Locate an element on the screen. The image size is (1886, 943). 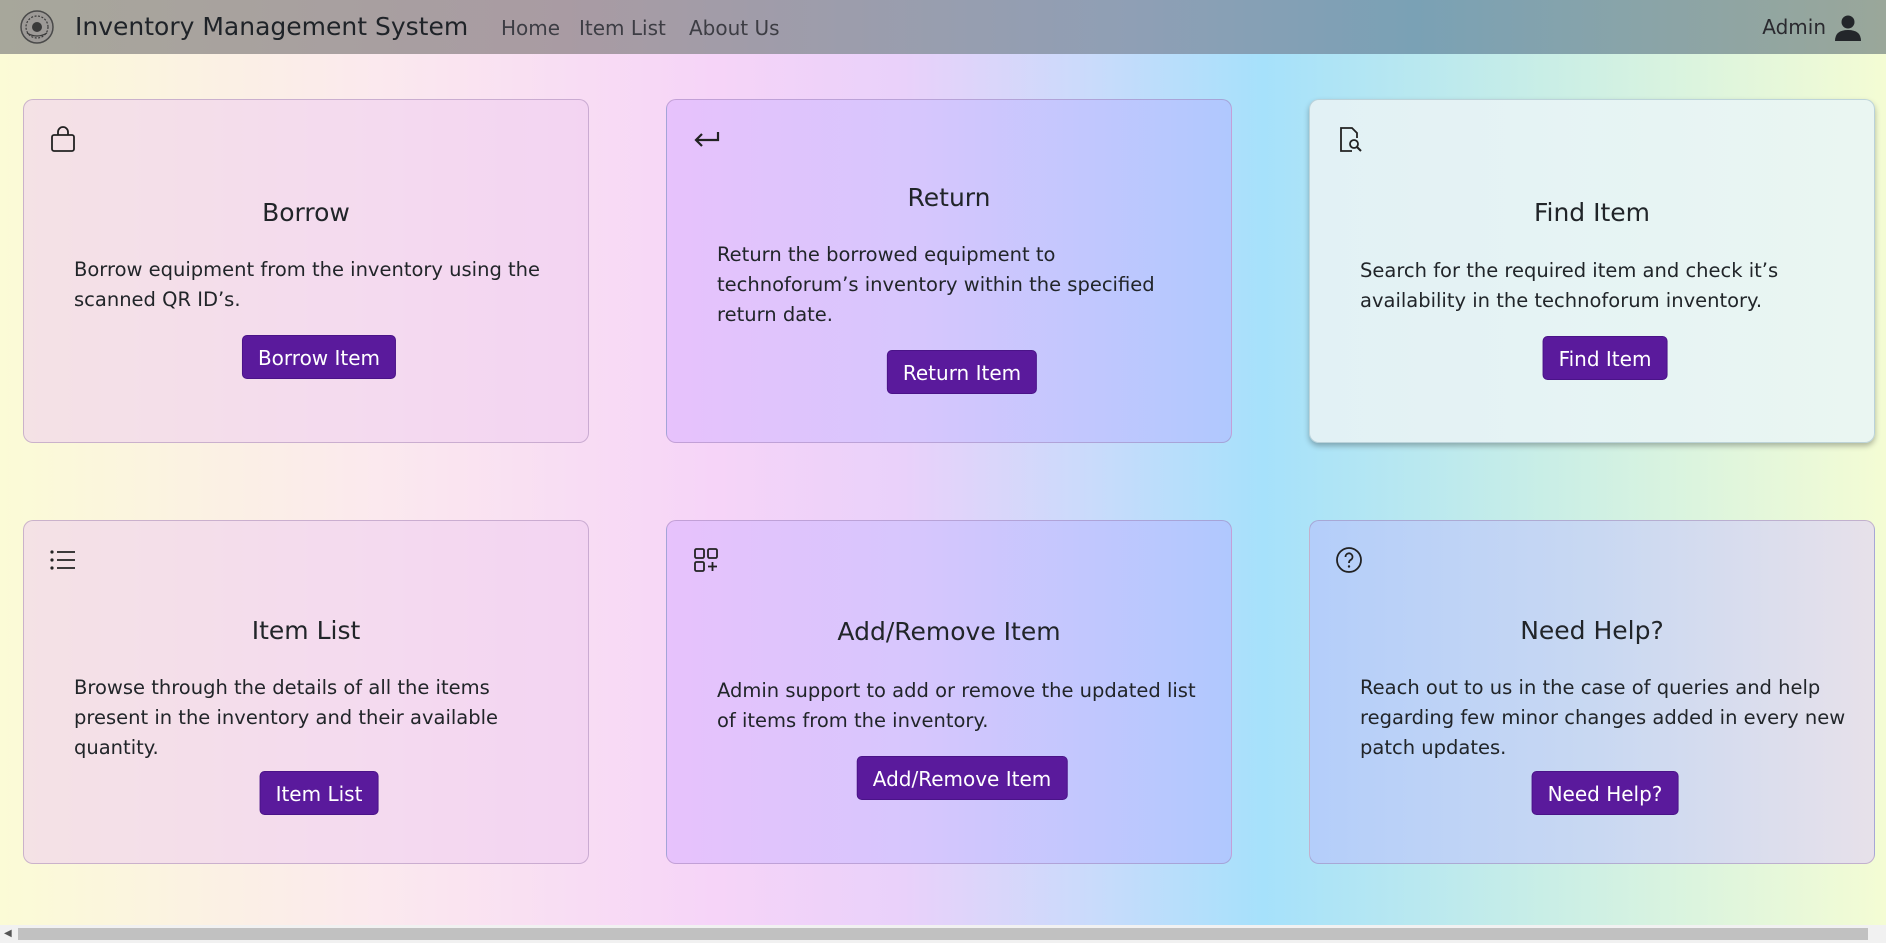
scrollbar-thumb is located at coordinates (943, 934).